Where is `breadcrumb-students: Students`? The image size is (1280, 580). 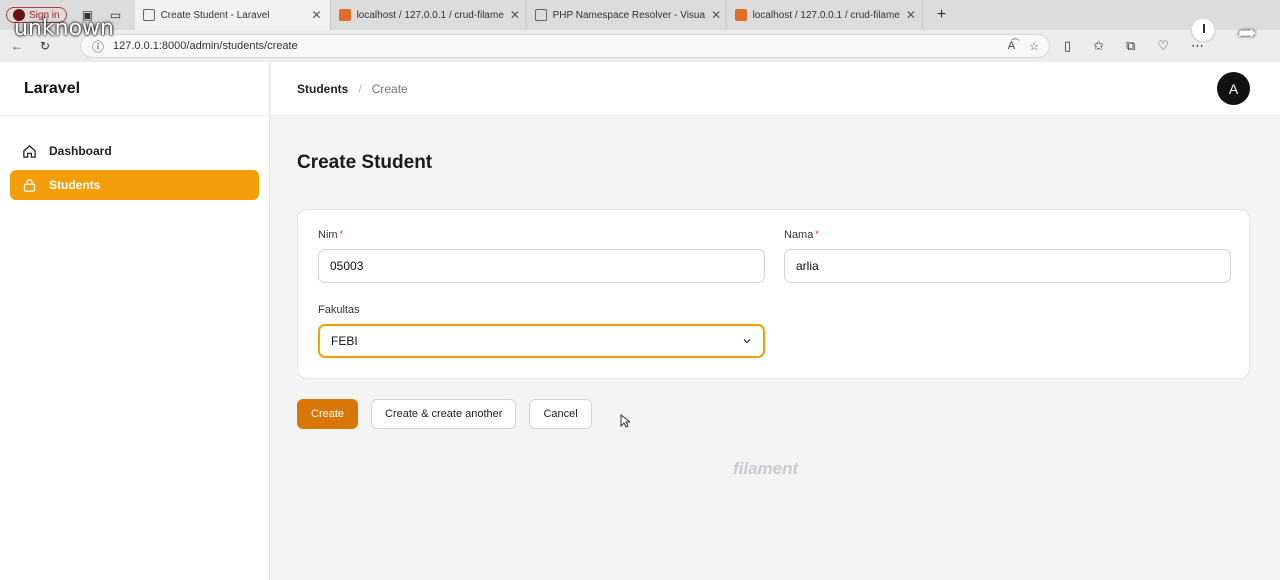
breadcrumb-students: Students is located at coordinates (322, 89).